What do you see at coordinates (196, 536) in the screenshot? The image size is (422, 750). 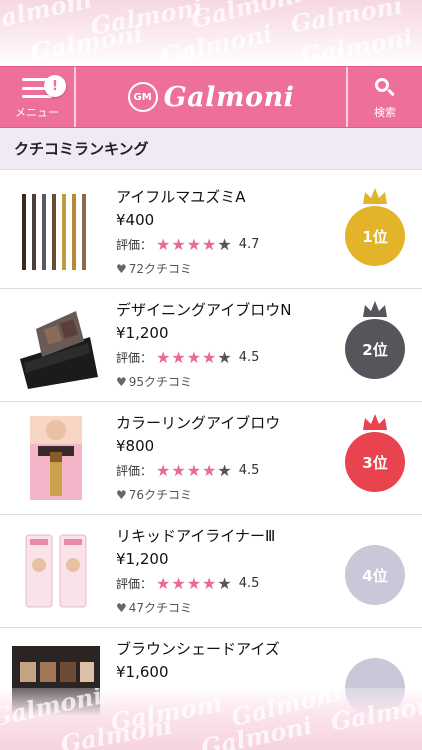 I see `item-name: リキッドアイライナーⅢ` at bounding box center [196, 536].